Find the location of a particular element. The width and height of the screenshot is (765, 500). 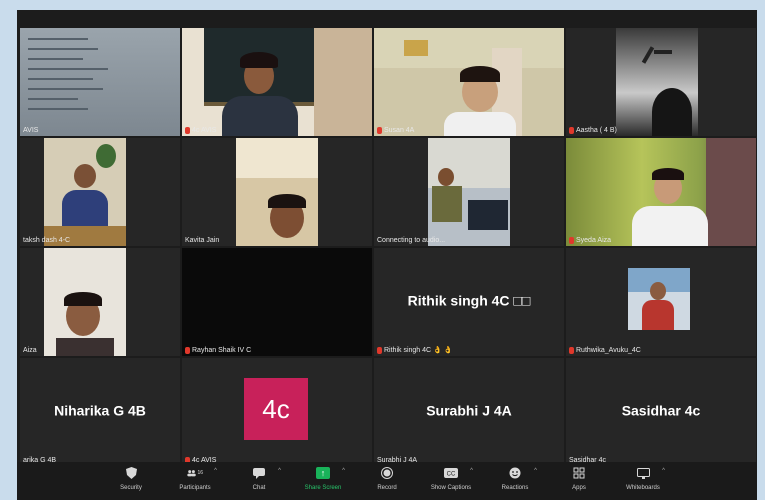

reactions-button: ^ Reactions is located at coordinates (515, 478).